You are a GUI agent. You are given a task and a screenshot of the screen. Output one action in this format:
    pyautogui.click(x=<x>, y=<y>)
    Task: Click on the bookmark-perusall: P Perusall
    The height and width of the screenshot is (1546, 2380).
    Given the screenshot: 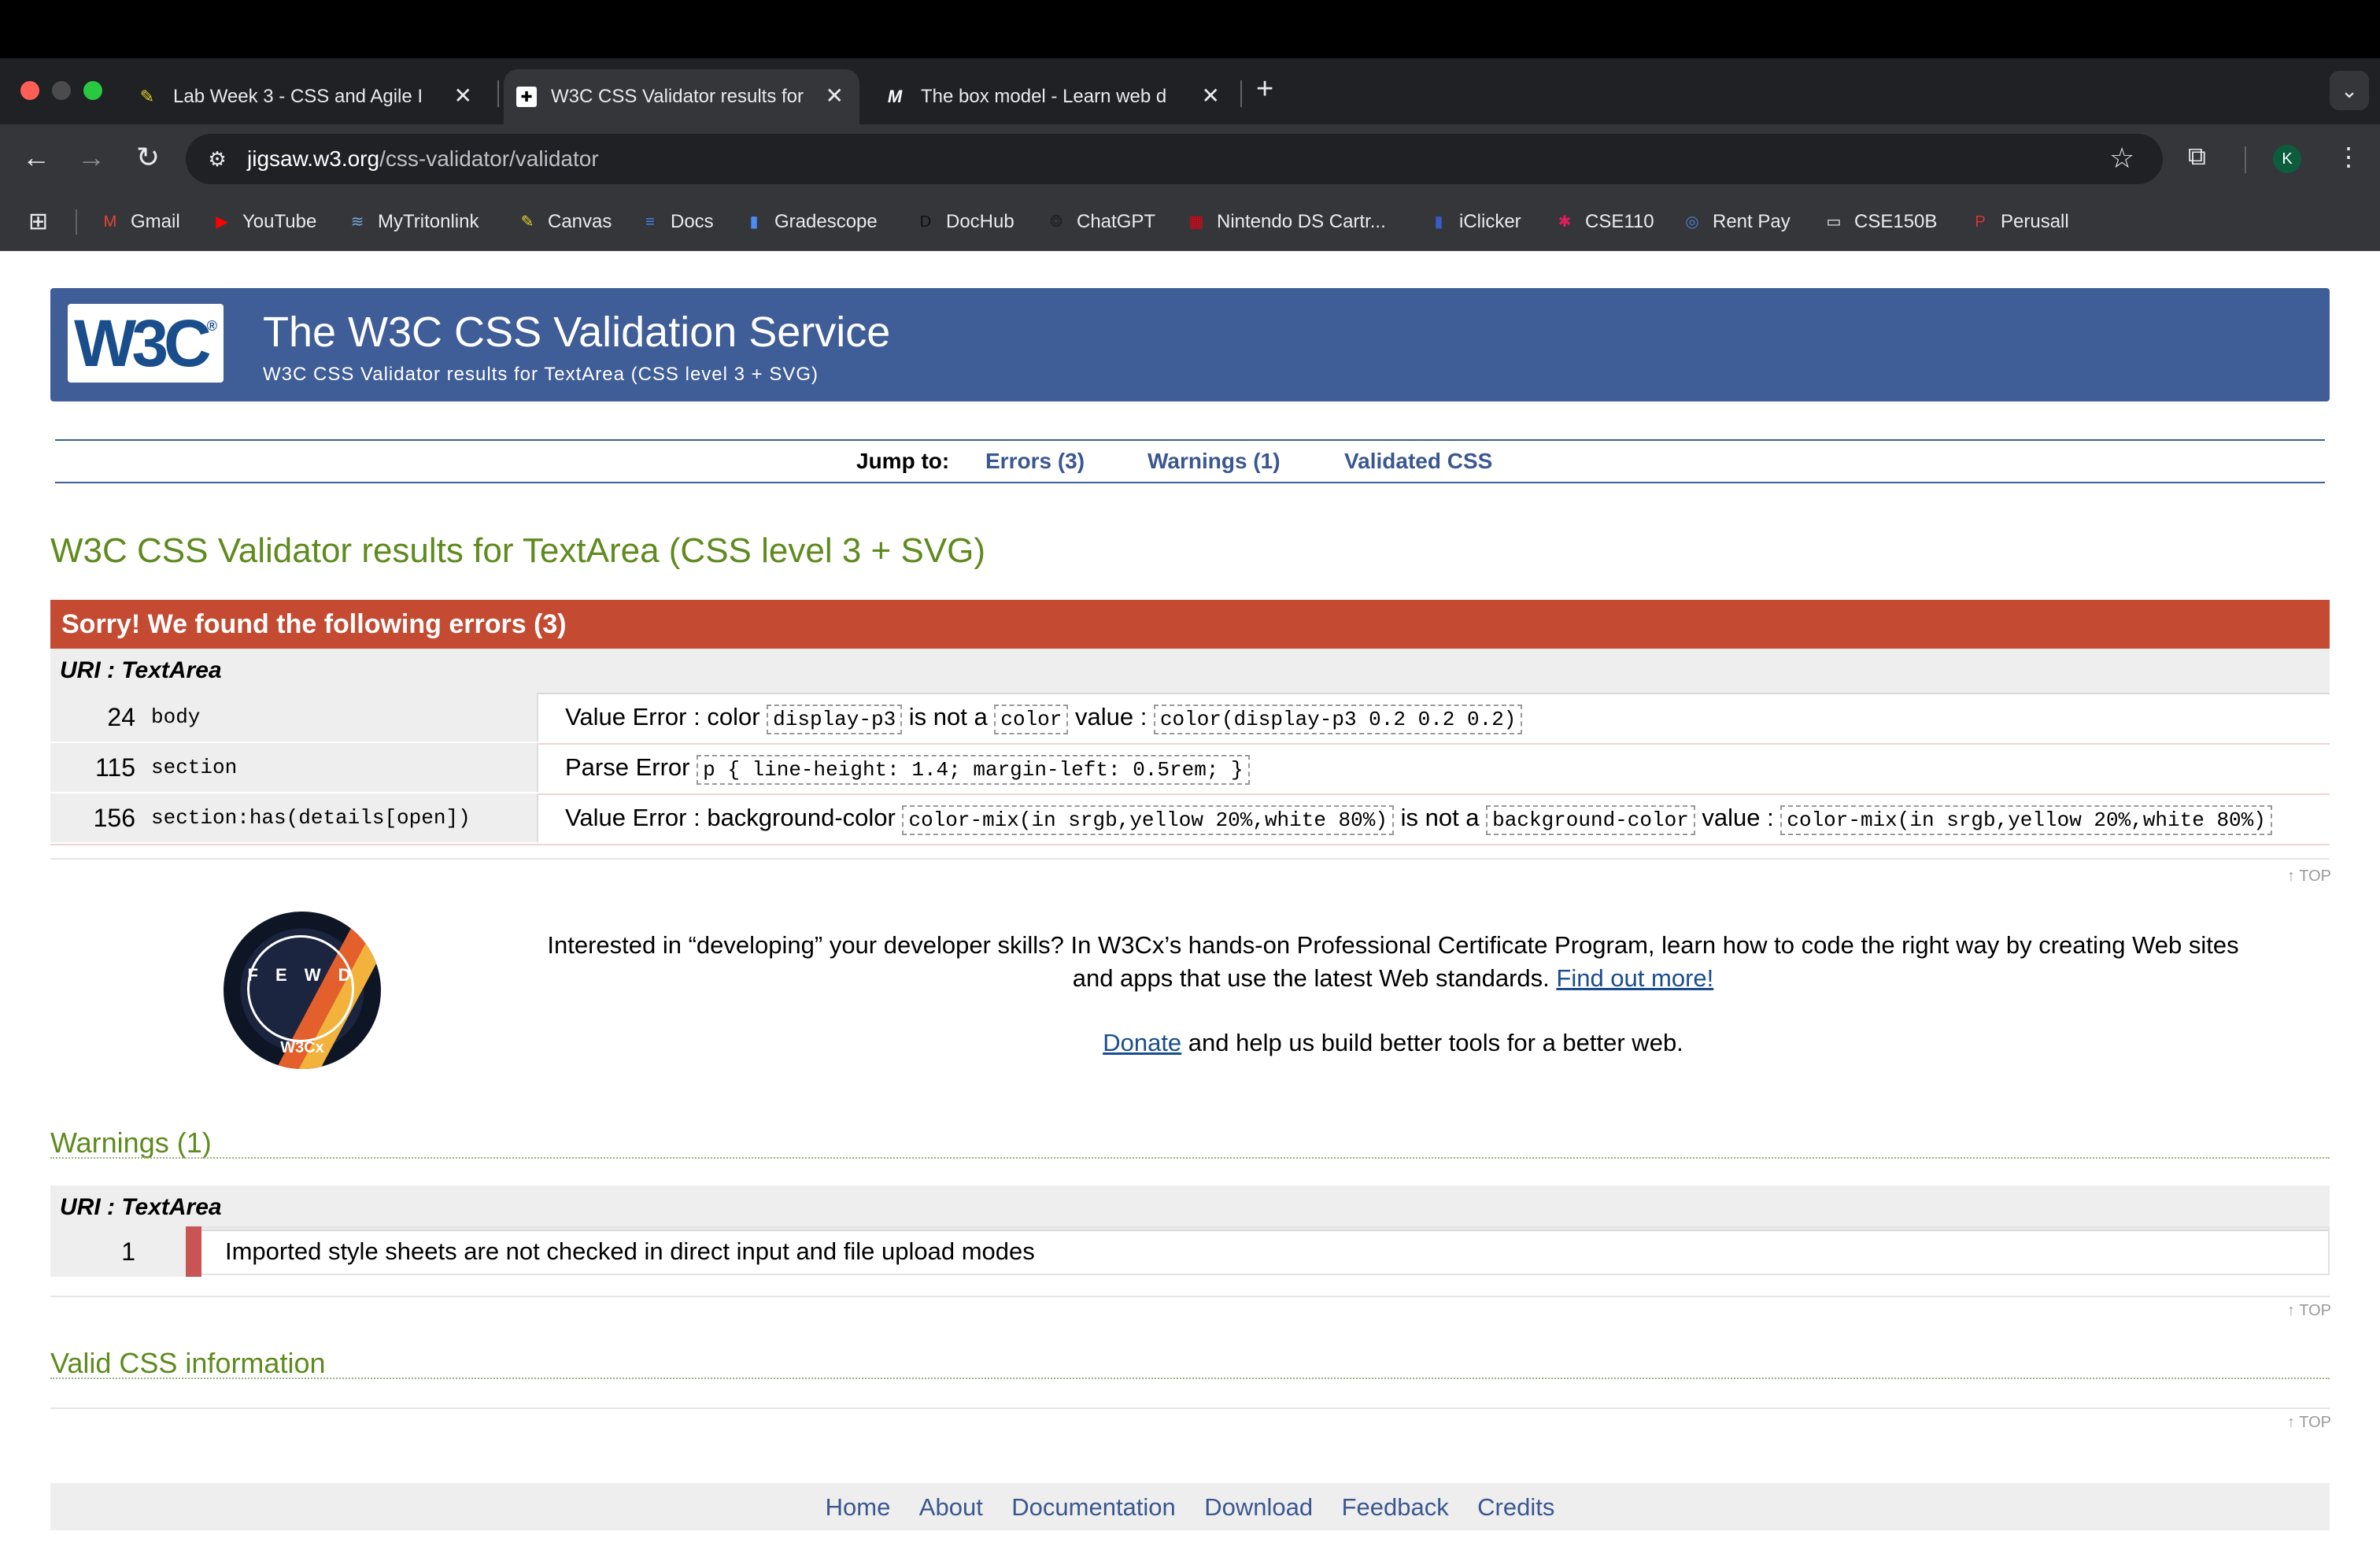 What is the action you would take?
    pyautogui.click(x=2018, y=222)
    